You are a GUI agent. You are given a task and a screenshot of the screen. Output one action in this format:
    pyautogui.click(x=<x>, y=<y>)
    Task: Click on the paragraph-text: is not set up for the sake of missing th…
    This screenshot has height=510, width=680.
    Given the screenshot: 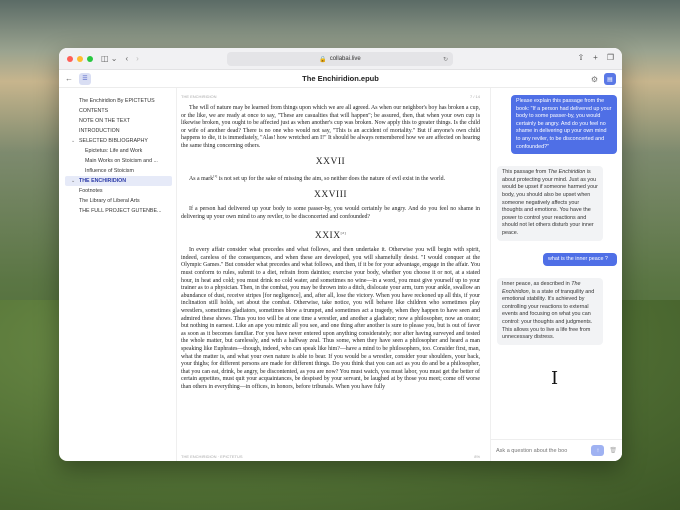 What is the action you would take?
    pyautogui.click(x=331, y=179)
    